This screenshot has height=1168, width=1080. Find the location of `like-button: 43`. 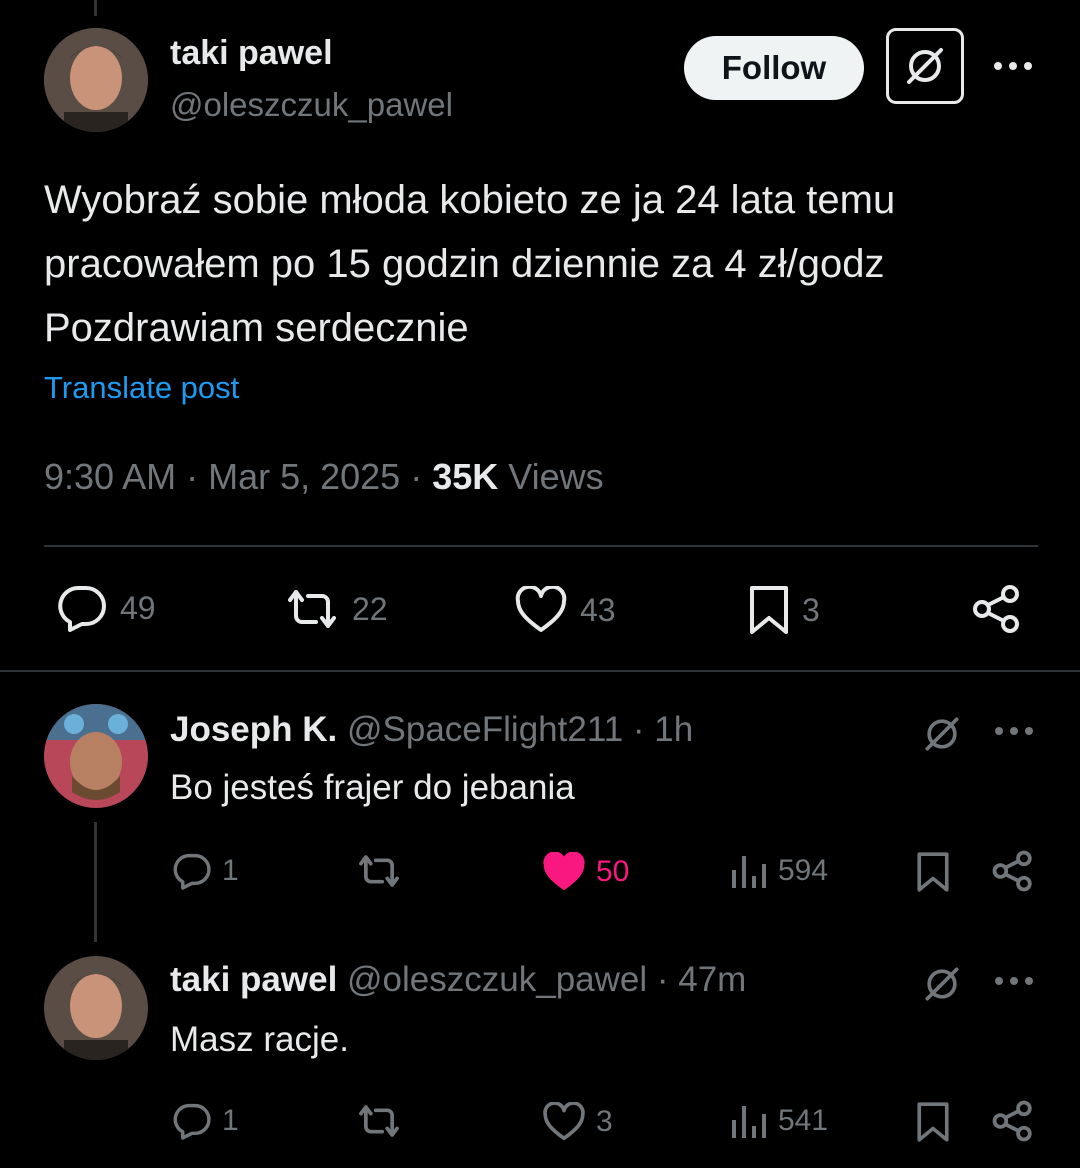

like-button: 43 is located at coordinates (565, 610).